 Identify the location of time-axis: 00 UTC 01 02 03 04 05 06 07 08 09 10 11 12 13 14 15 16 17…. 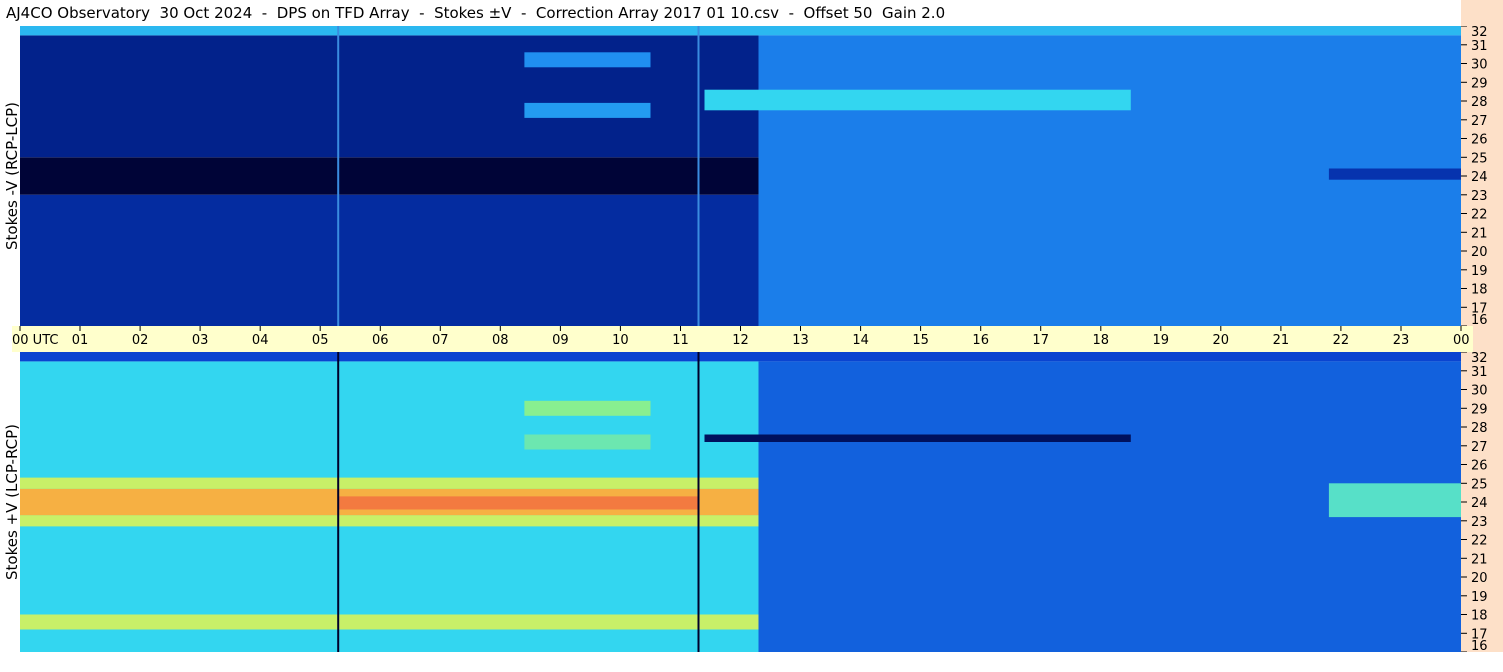
(757, 339).